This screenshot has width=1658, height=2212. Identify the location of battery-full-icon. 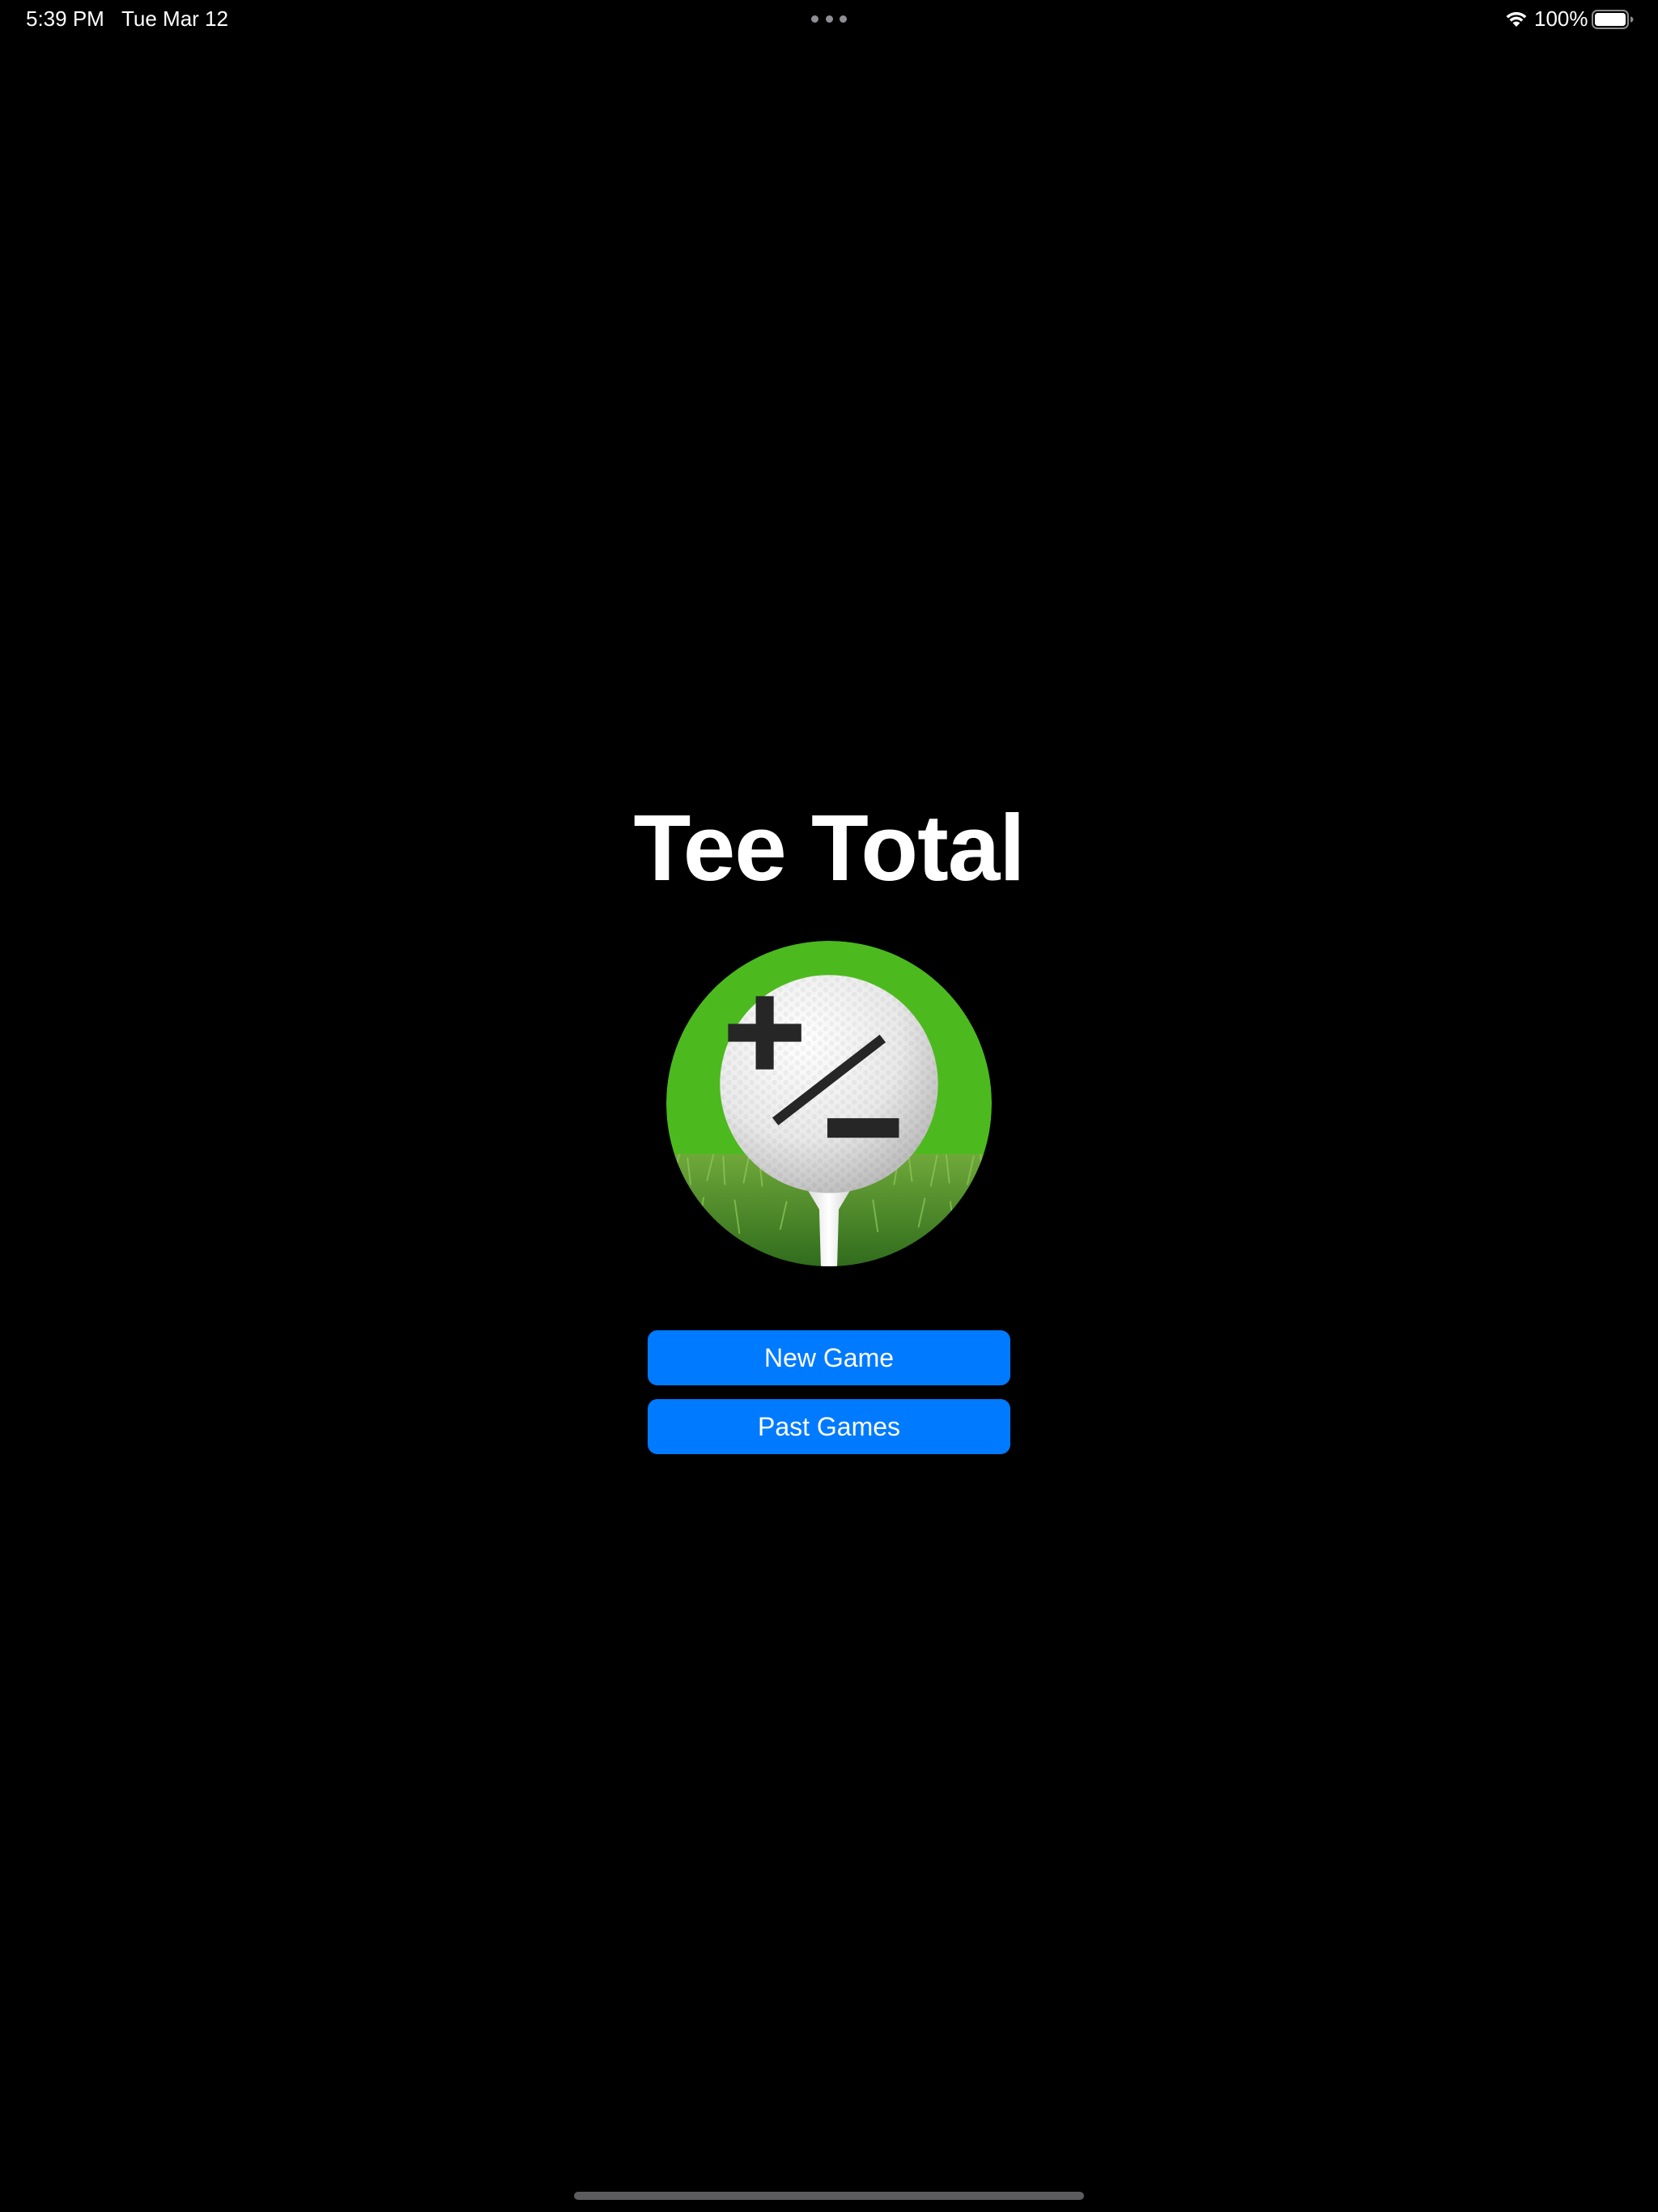
(1613, 19).